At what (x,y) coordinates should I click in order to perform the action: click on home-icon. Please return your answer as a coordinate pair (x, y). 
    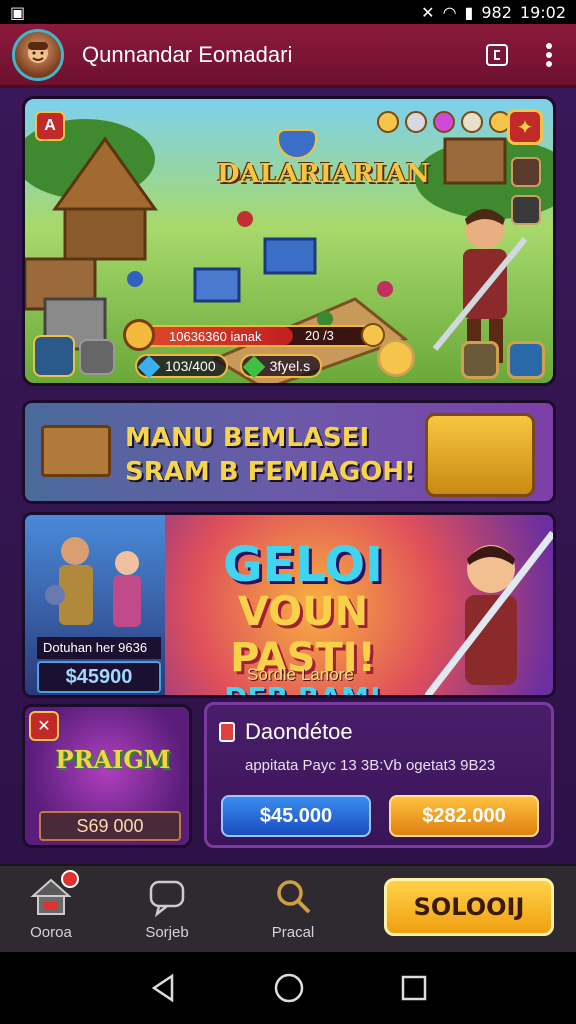
    Looking at the image, I should click on (54, 894).